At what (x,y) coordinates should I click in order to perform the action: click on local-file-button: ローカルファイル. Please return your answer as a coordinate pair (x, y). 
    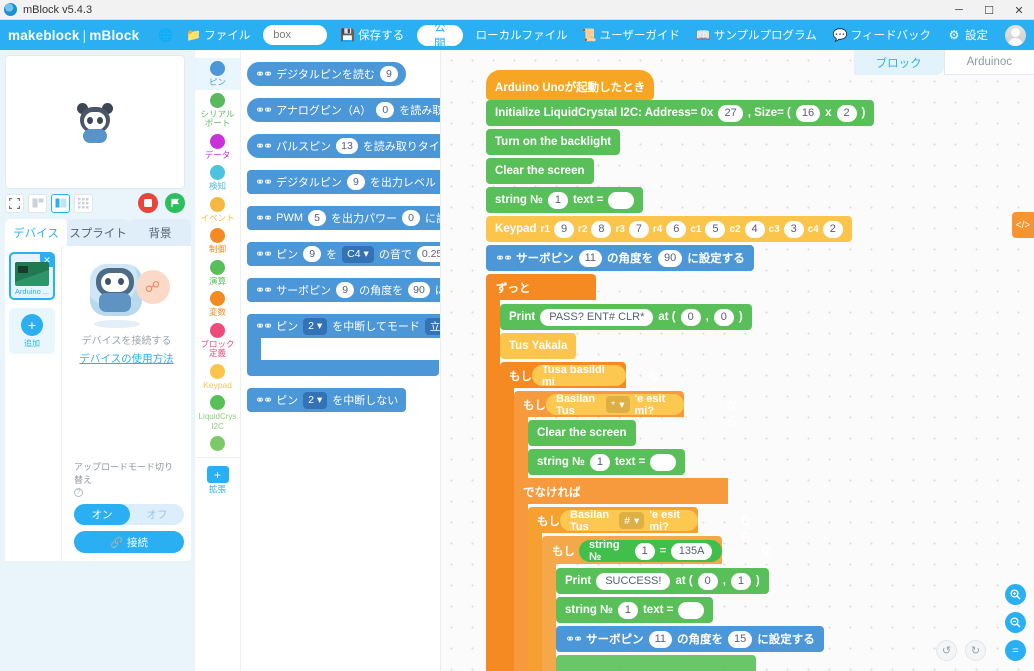
    Looking at the image, I should click on (522, 35).